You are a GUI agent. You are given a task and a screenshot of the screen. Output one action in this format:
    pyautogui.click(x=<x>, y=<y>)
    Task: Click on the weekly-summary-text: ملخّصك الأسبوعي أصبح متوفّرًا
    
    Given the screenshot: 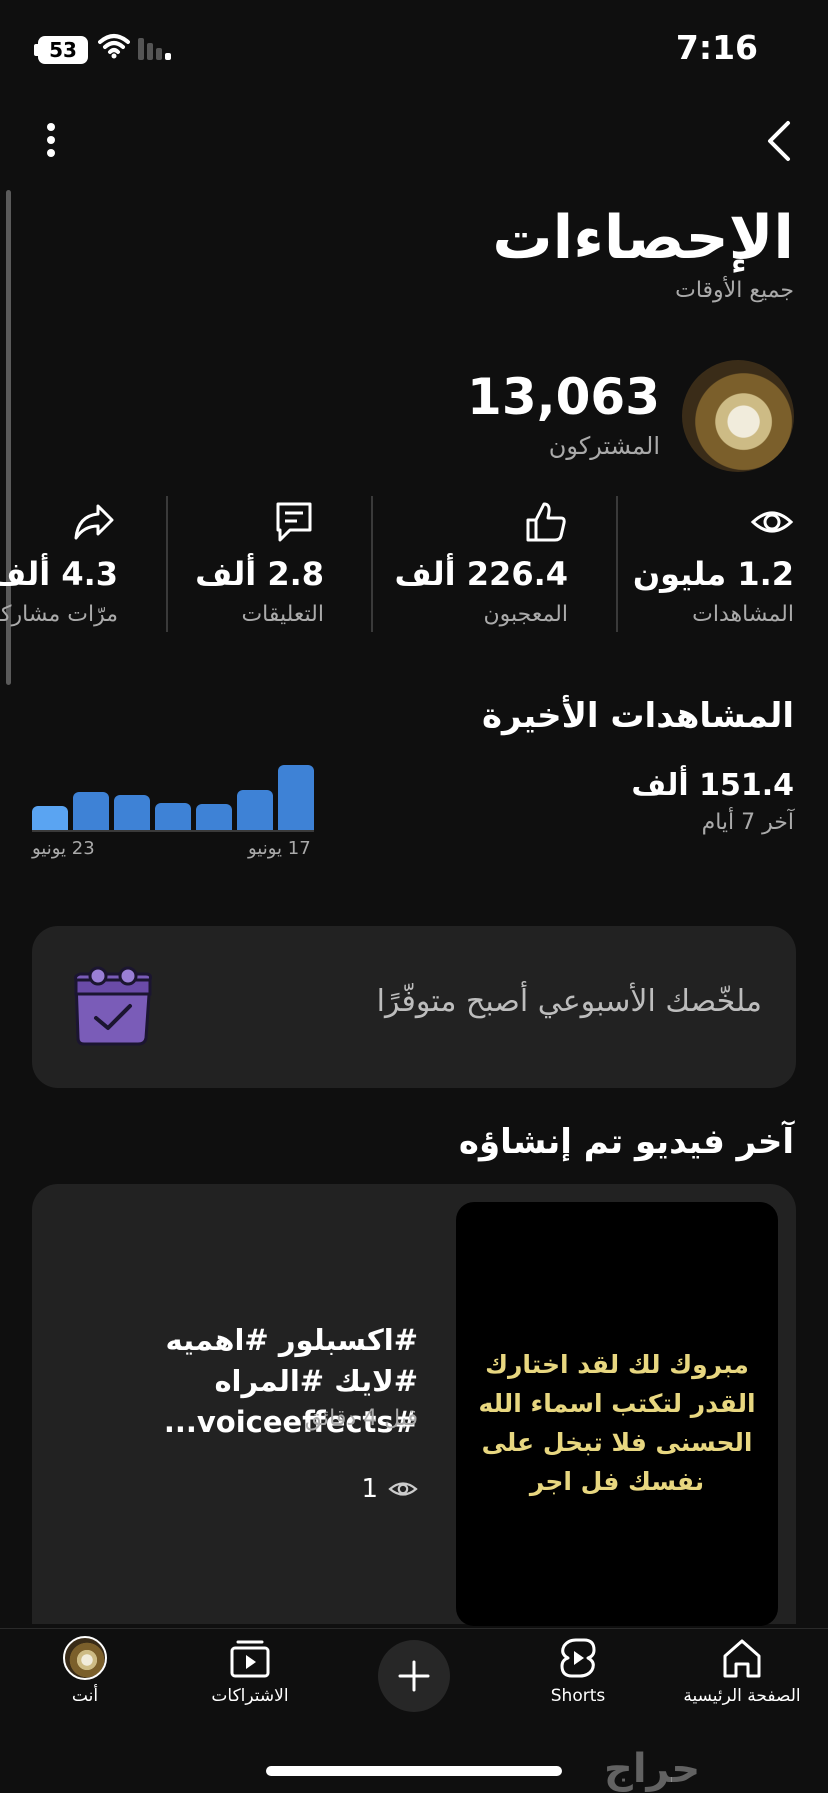 What is the action you would take?
    pyautogui.click(x=569, y=1001)
    